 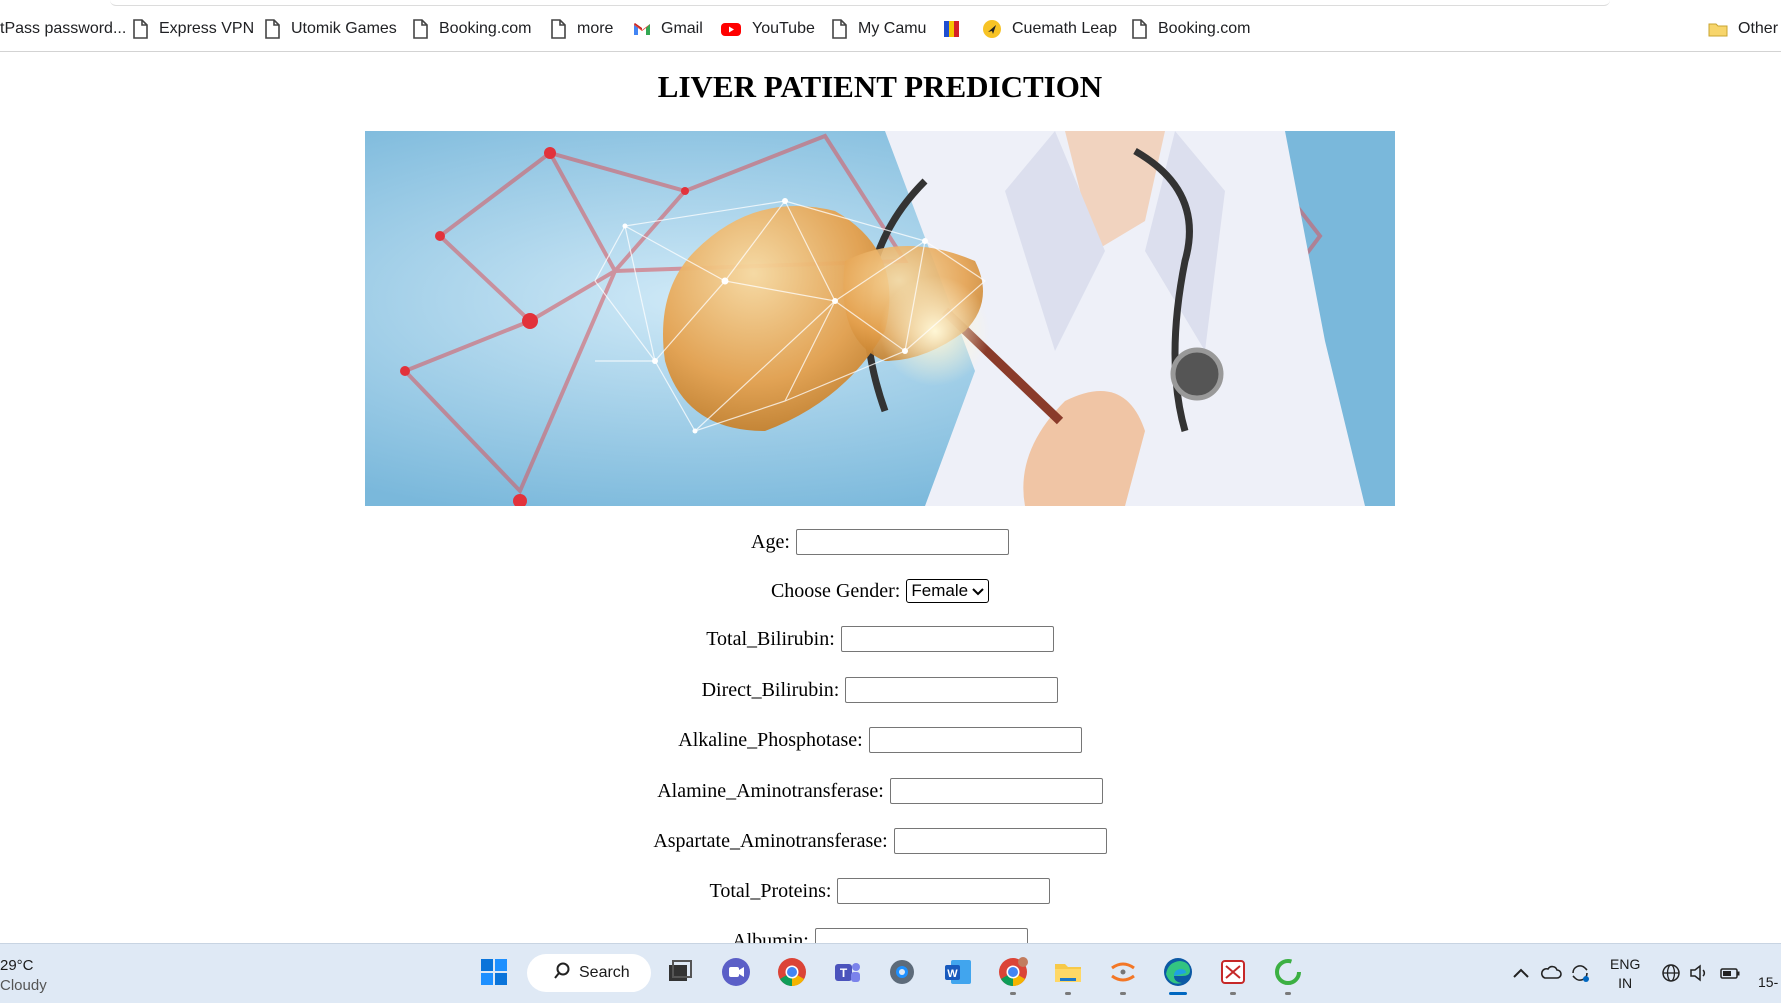 I want to click on alamine-aminotransferase-input, so click(x=996, y=791).